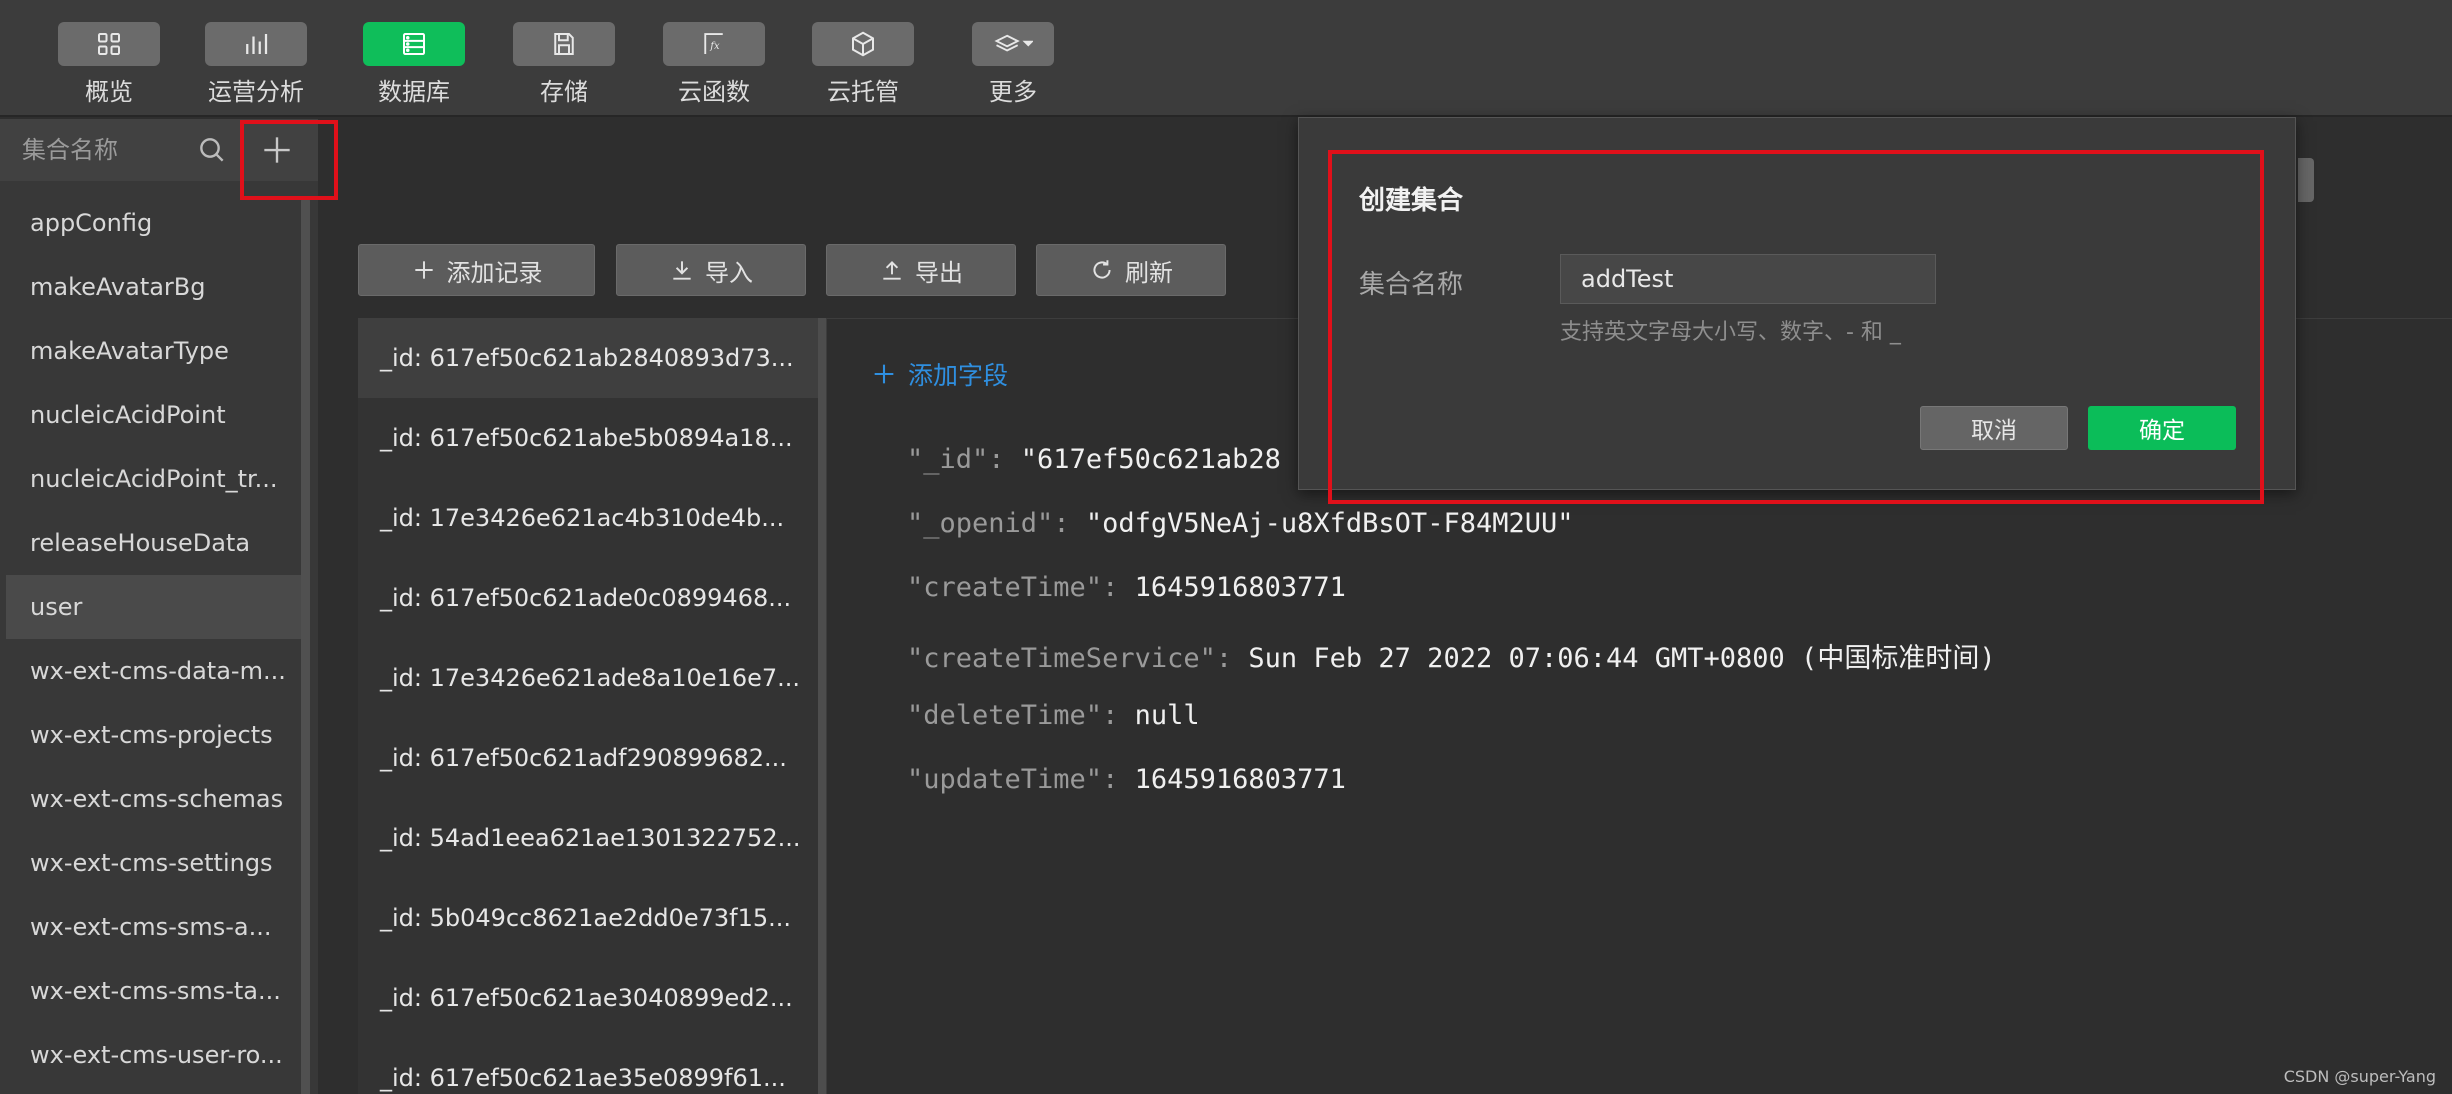 This screenshot has height=1094, width=2452. I want to click on export-button: 导出, so click(921, 270).